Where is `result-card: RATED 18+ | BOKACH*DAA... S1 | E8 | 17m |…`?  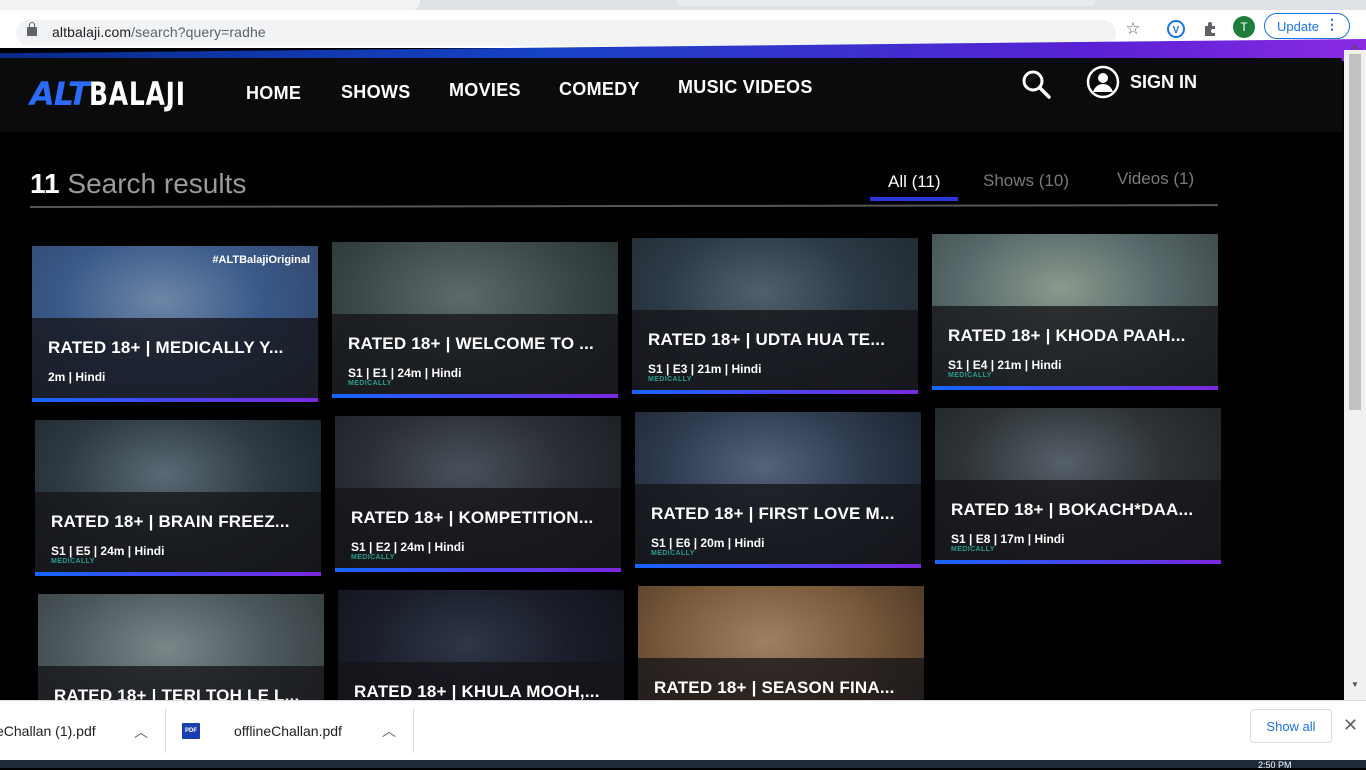 result-card: RATED 18+ | BOKACH*DAA... S1 | E8 | 17m |… is located at coordinates (1078, 486).